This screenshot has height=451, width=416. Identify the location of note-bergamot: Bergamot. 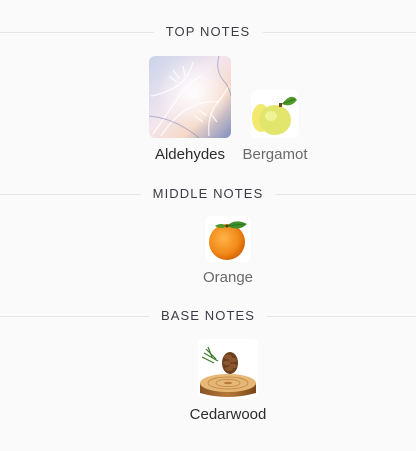
(275, 127).